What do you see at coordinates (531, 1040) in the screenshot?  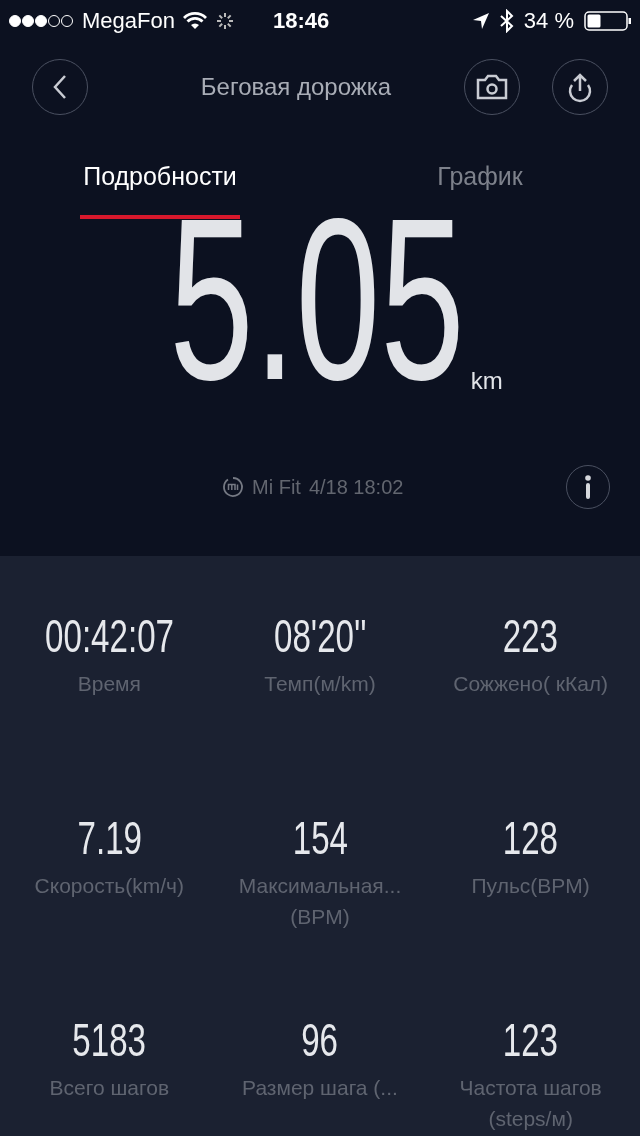 I see `stat-value: 123` at bounding box center [531, 1040].